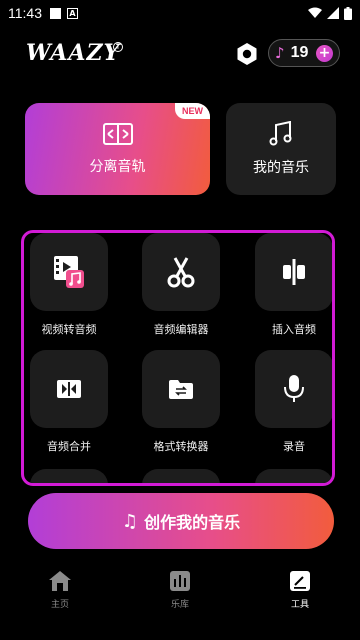 This screenshot has width=360, height=640. Describe the element at coordinates (181, 329) in the screenshot. I see `tool-label: 音频编辑器` at that location.